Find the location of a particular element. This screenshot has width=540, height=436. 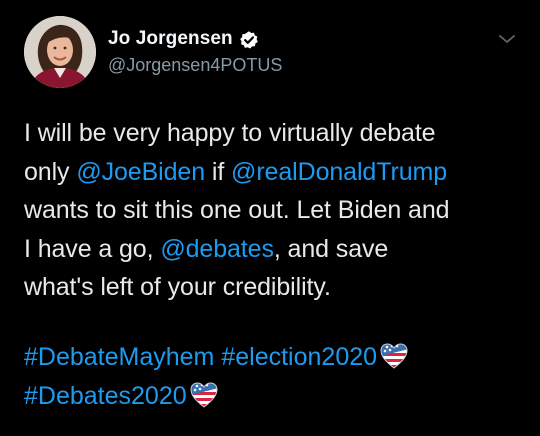

tweet-line: wants to sit this one out. Let Biden and is located at coordinates (237, 210).